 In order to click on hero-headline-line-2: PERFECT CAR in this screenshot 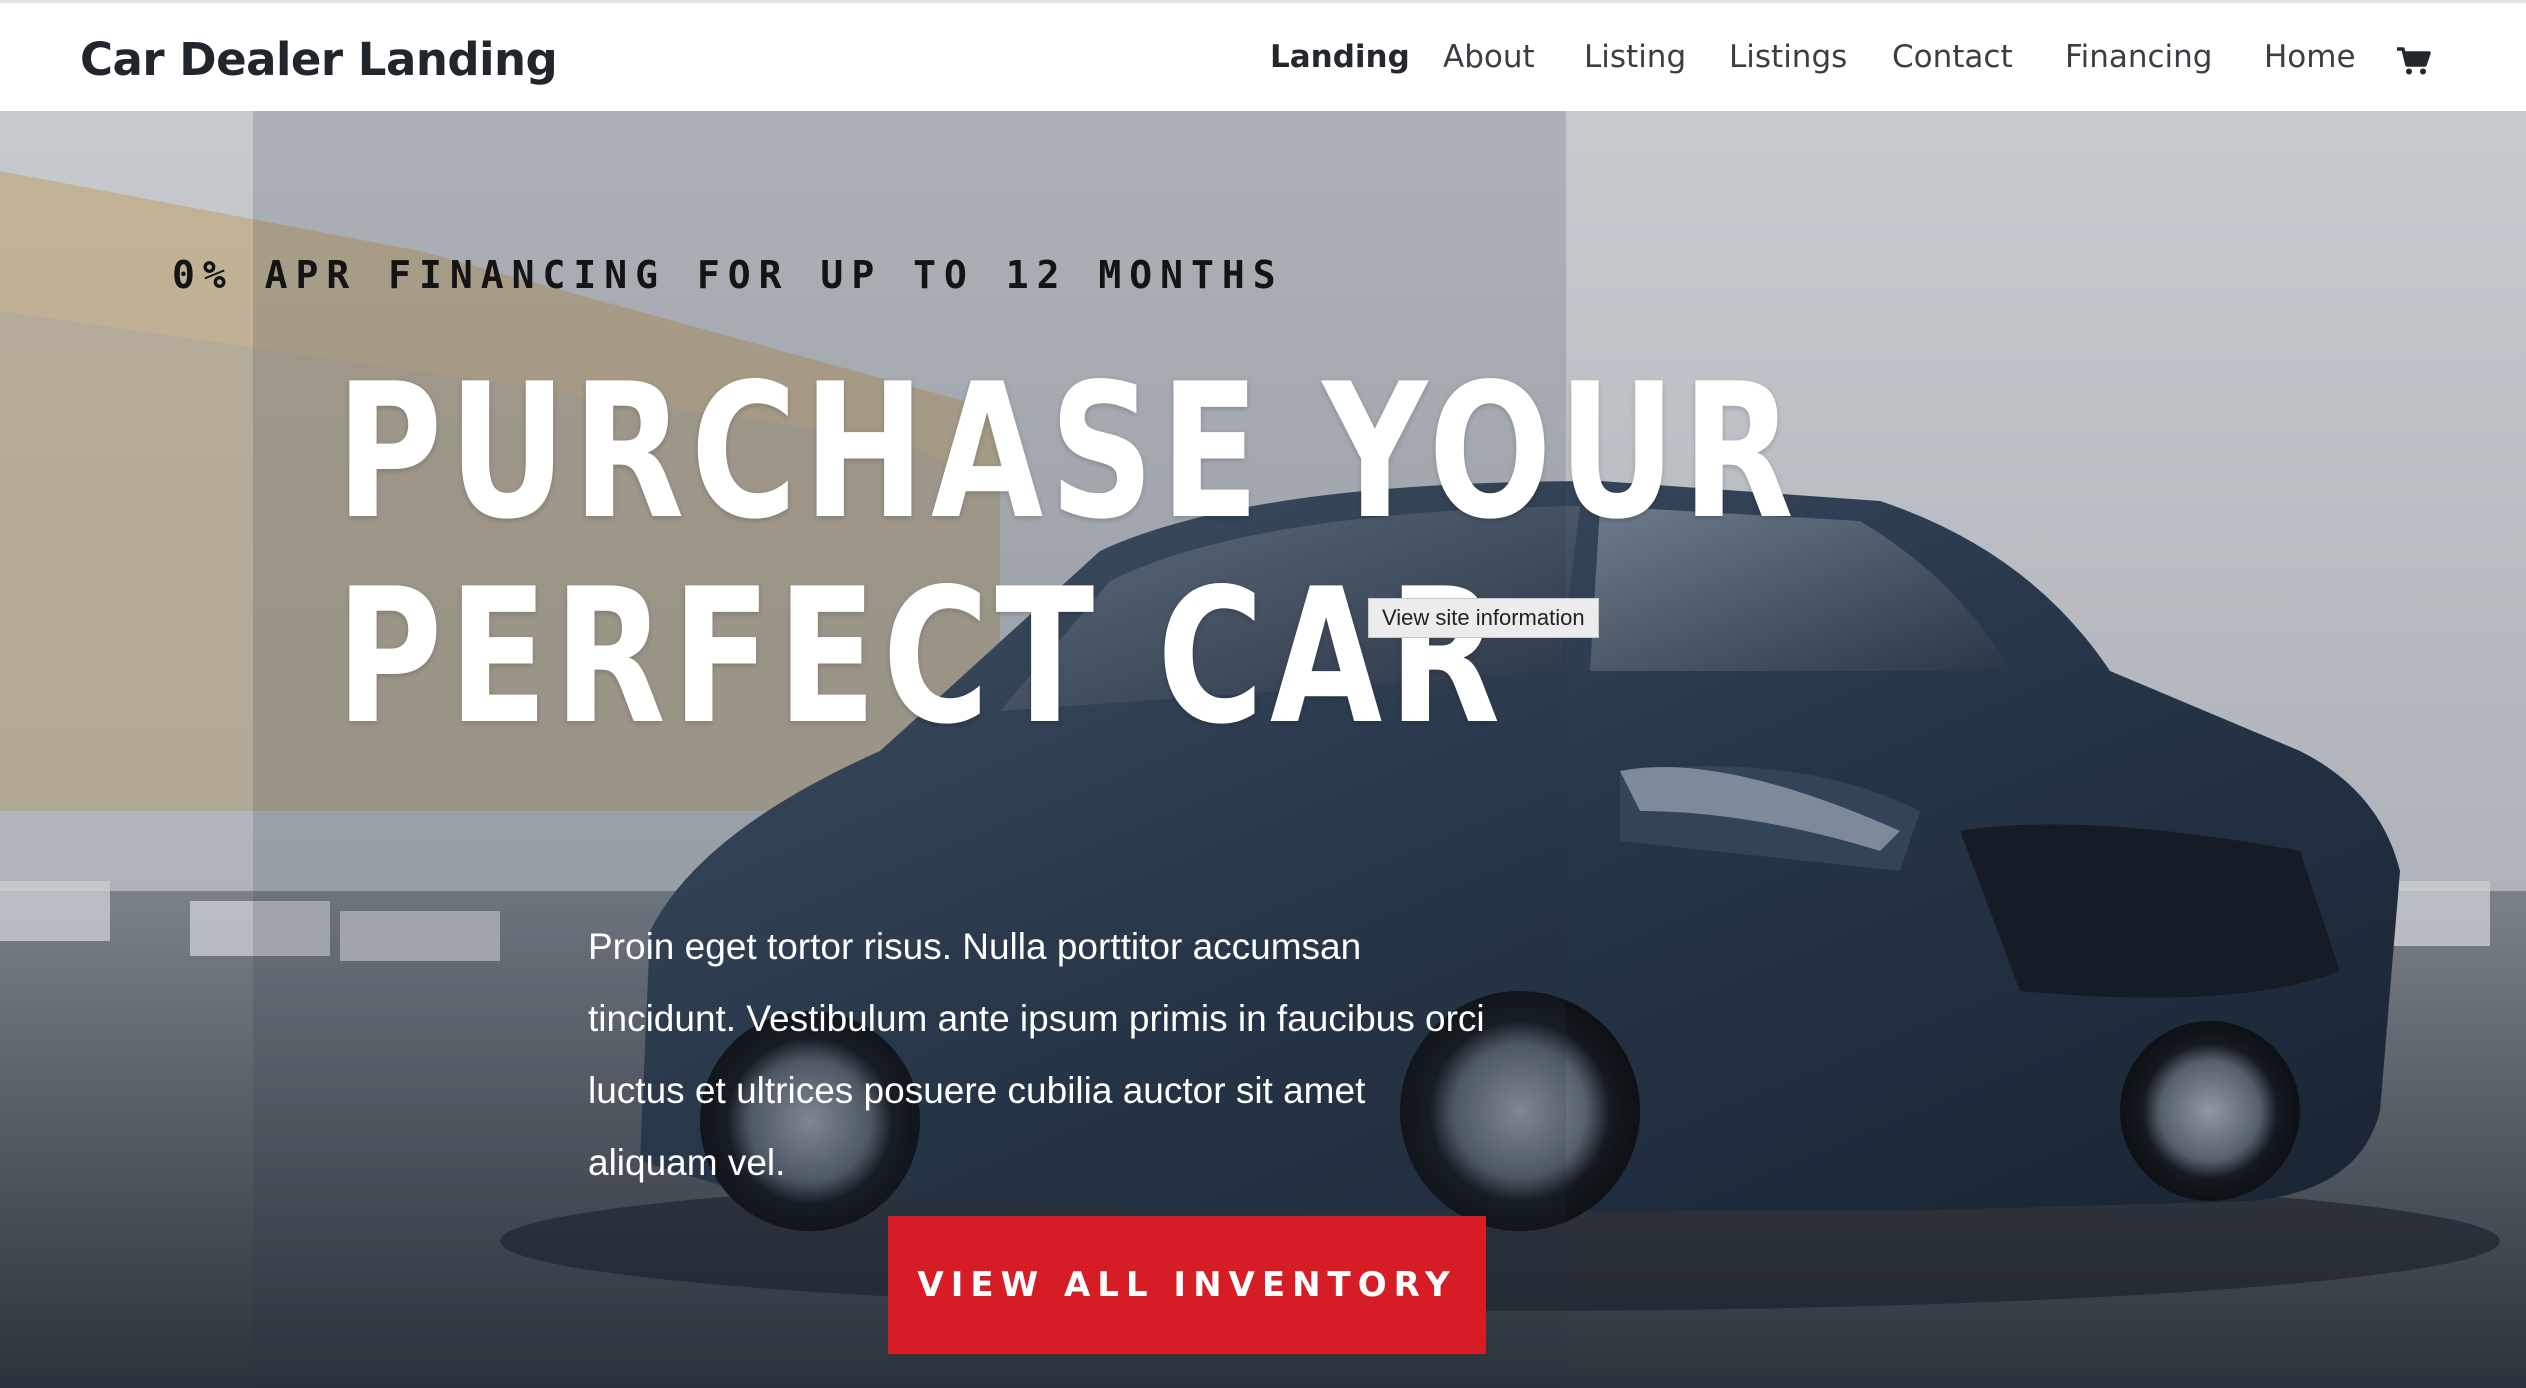, I will do `click(921, 656)`.